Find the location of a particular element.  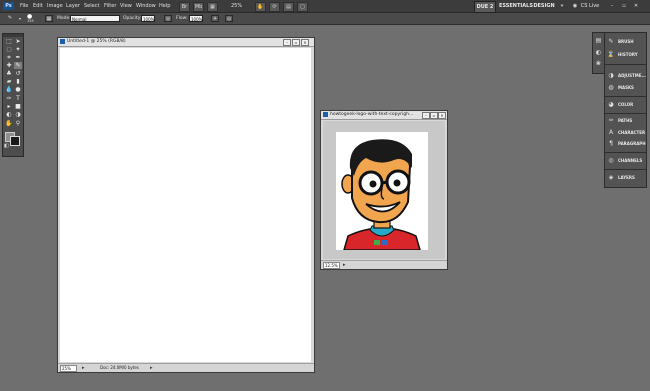

menu-filter: Filter is located at coordinates (110, 6).